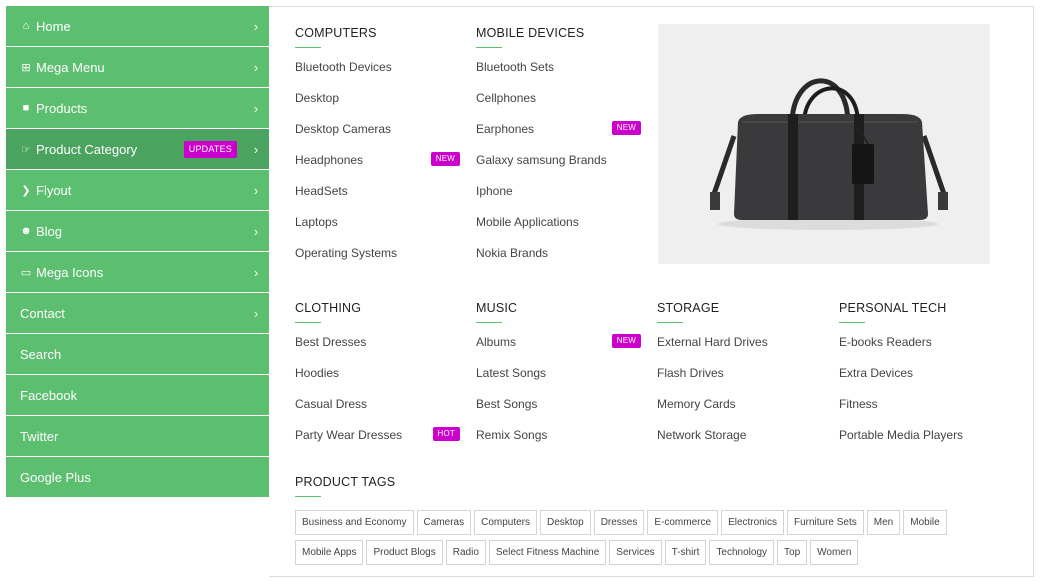 This screenshot has width=1043, height=582. Describe the element at coordinates (685, 552) in the screenshot. I see `product-tag: T-shirt` at that location.